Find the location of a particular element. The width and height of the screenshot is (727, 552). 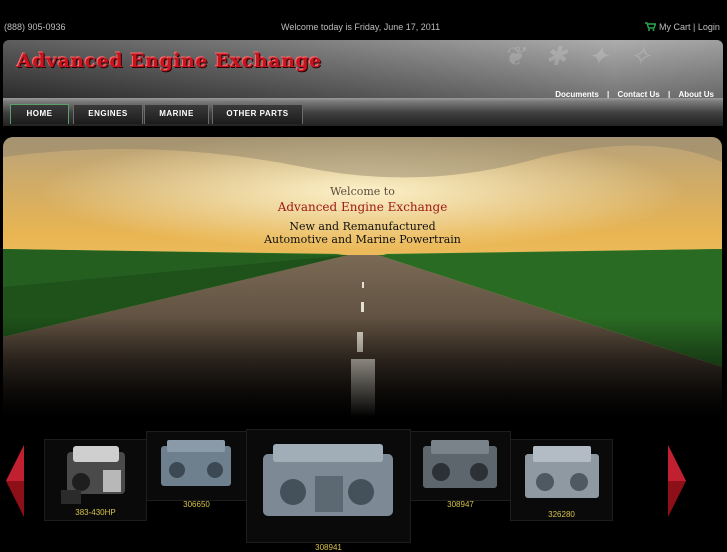

carousel-item: 308941 is located at coordinates (328, 490).